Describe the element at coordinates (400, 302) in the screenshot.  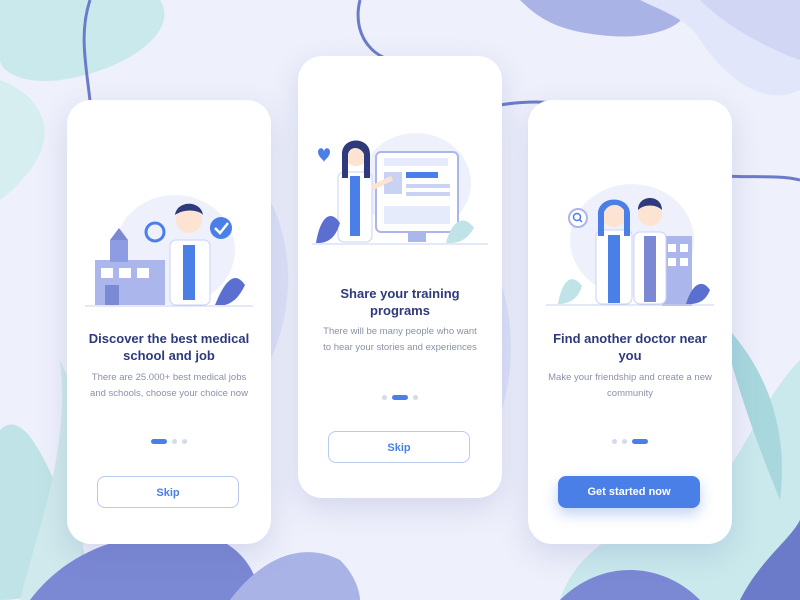
I see `screen-title: Share your training programs` at that location.